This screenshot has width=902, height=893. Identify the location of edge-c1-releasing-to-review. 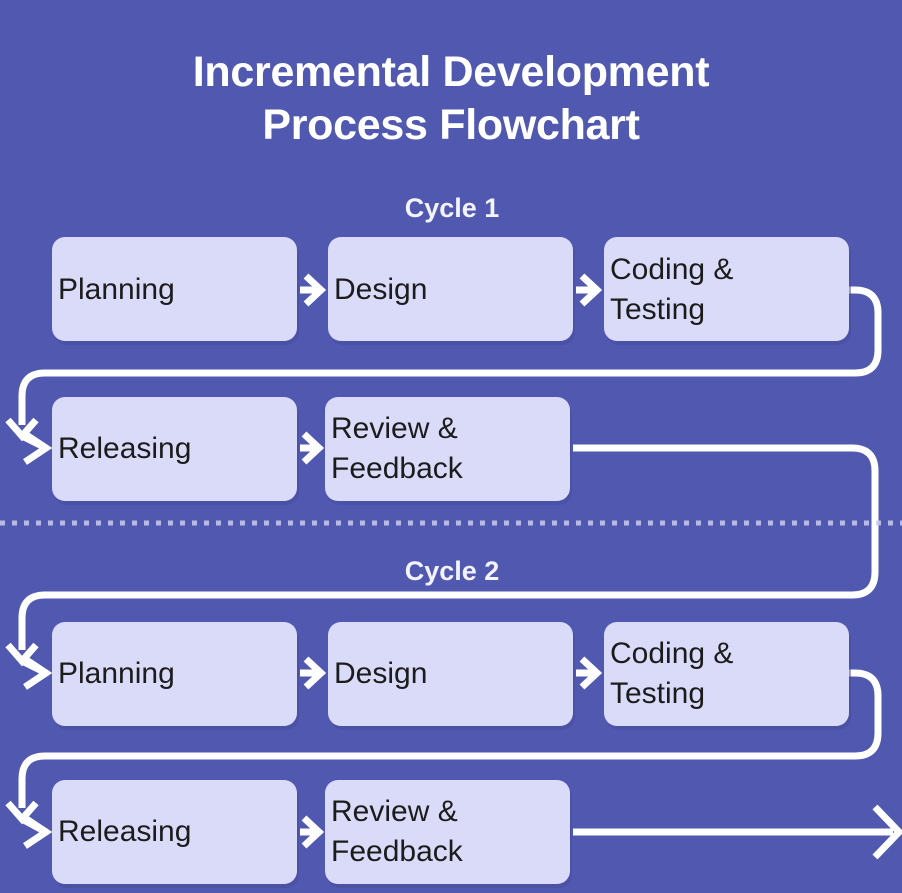
(312, 448).